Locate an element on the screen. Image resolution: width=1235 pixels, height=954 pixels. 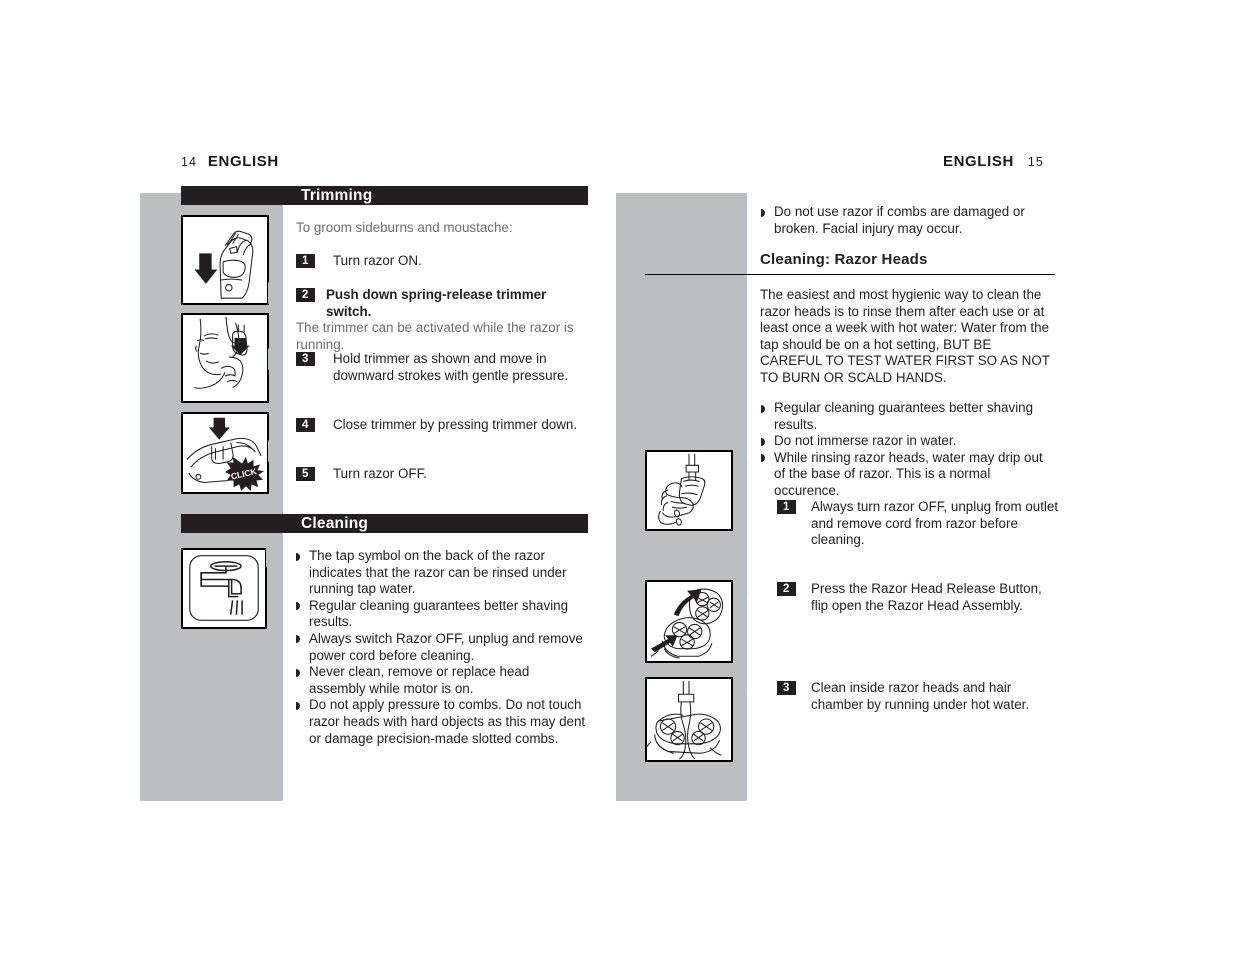
fig-face-sideburn is located at coordinates (225, 358).